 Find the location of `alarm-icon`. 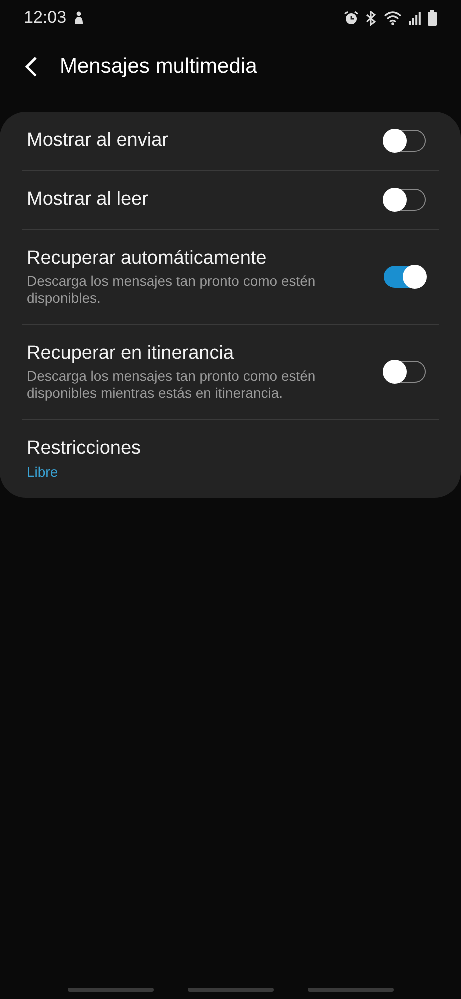

alarm-icon is located at coordinates (351, 18).